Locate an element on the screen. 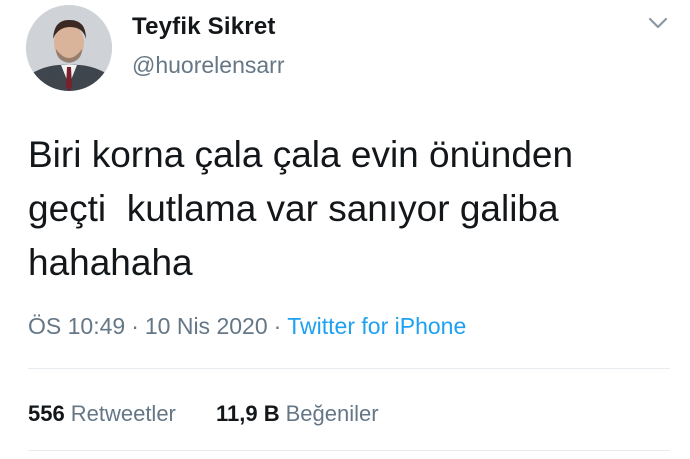 The width and height of the screenshot is (690, 459). tweet-source-link: Twitter for iPhone is located at coordinates (376, 326).